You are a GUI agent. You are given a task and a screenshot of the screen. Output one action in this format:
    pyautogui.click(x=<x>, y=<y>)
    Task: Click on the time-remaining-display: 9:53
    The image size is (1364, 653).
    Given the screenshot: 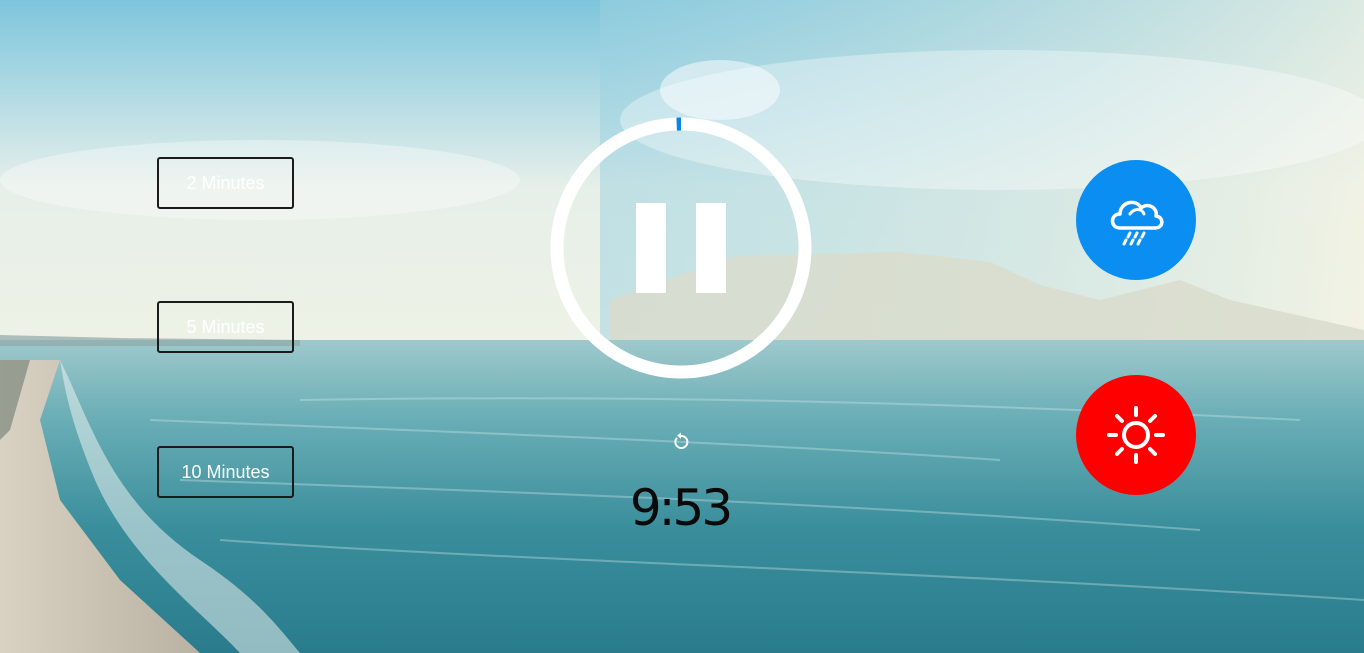 What is the action you would take?
    pyautogui.click(x=681, y=508)
    